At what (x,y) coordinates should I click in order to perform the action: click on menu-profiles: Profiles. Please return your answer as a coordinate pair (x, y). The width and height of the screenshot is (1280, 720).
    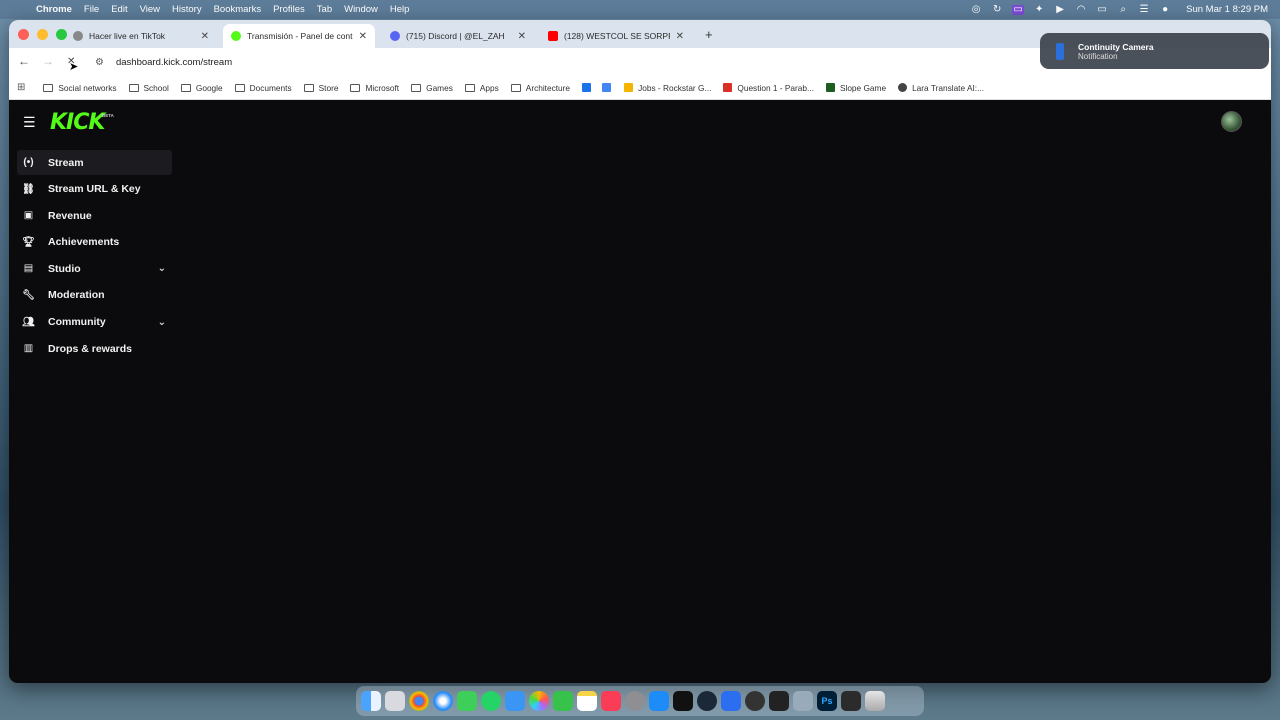
    Looking at the image, I should click on (289, 9).